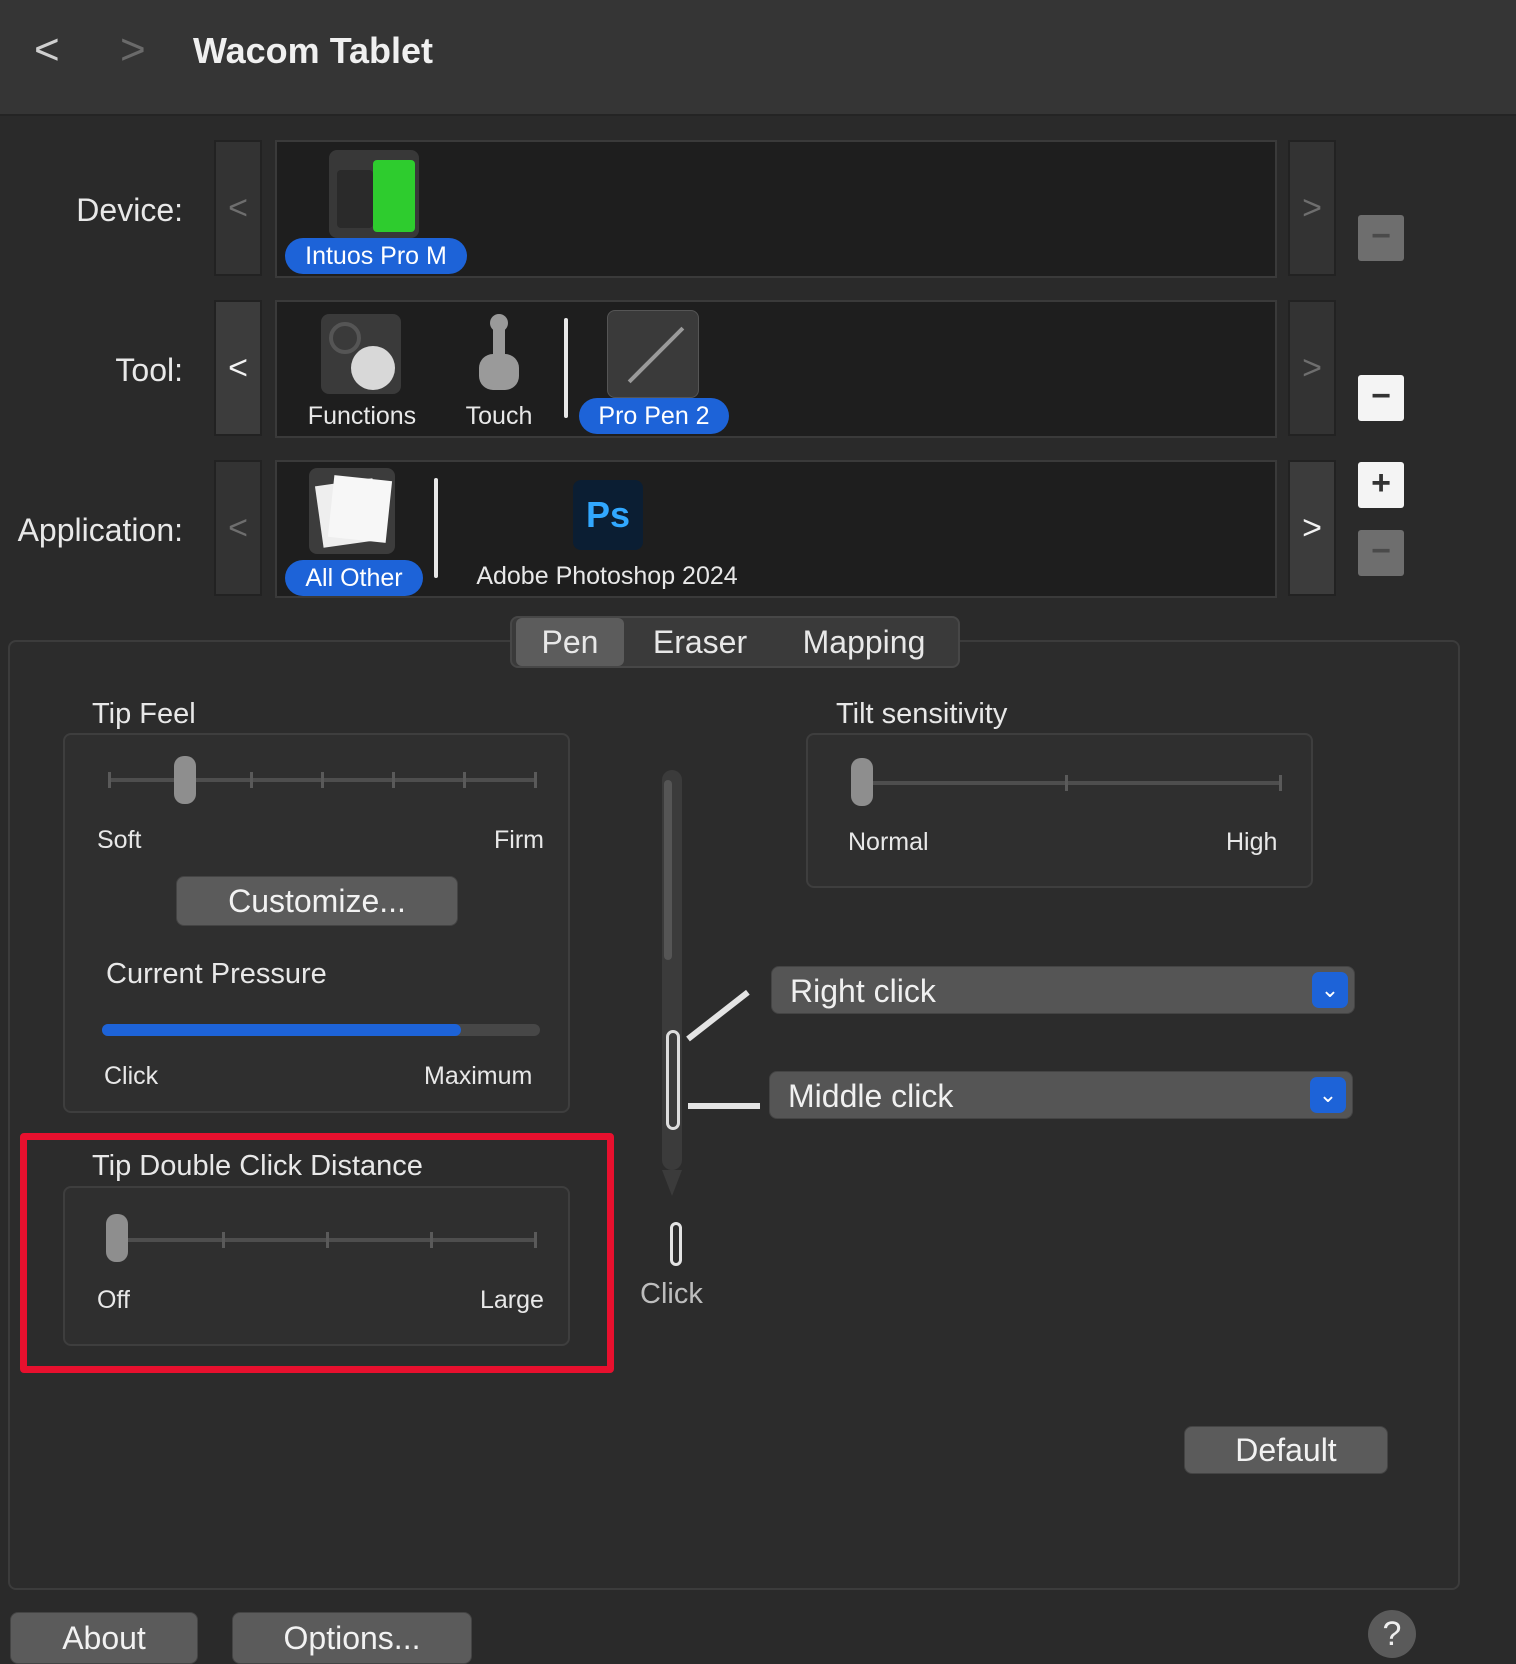  I want to click on lower-button-value: Middle click, so click(871, 1096).